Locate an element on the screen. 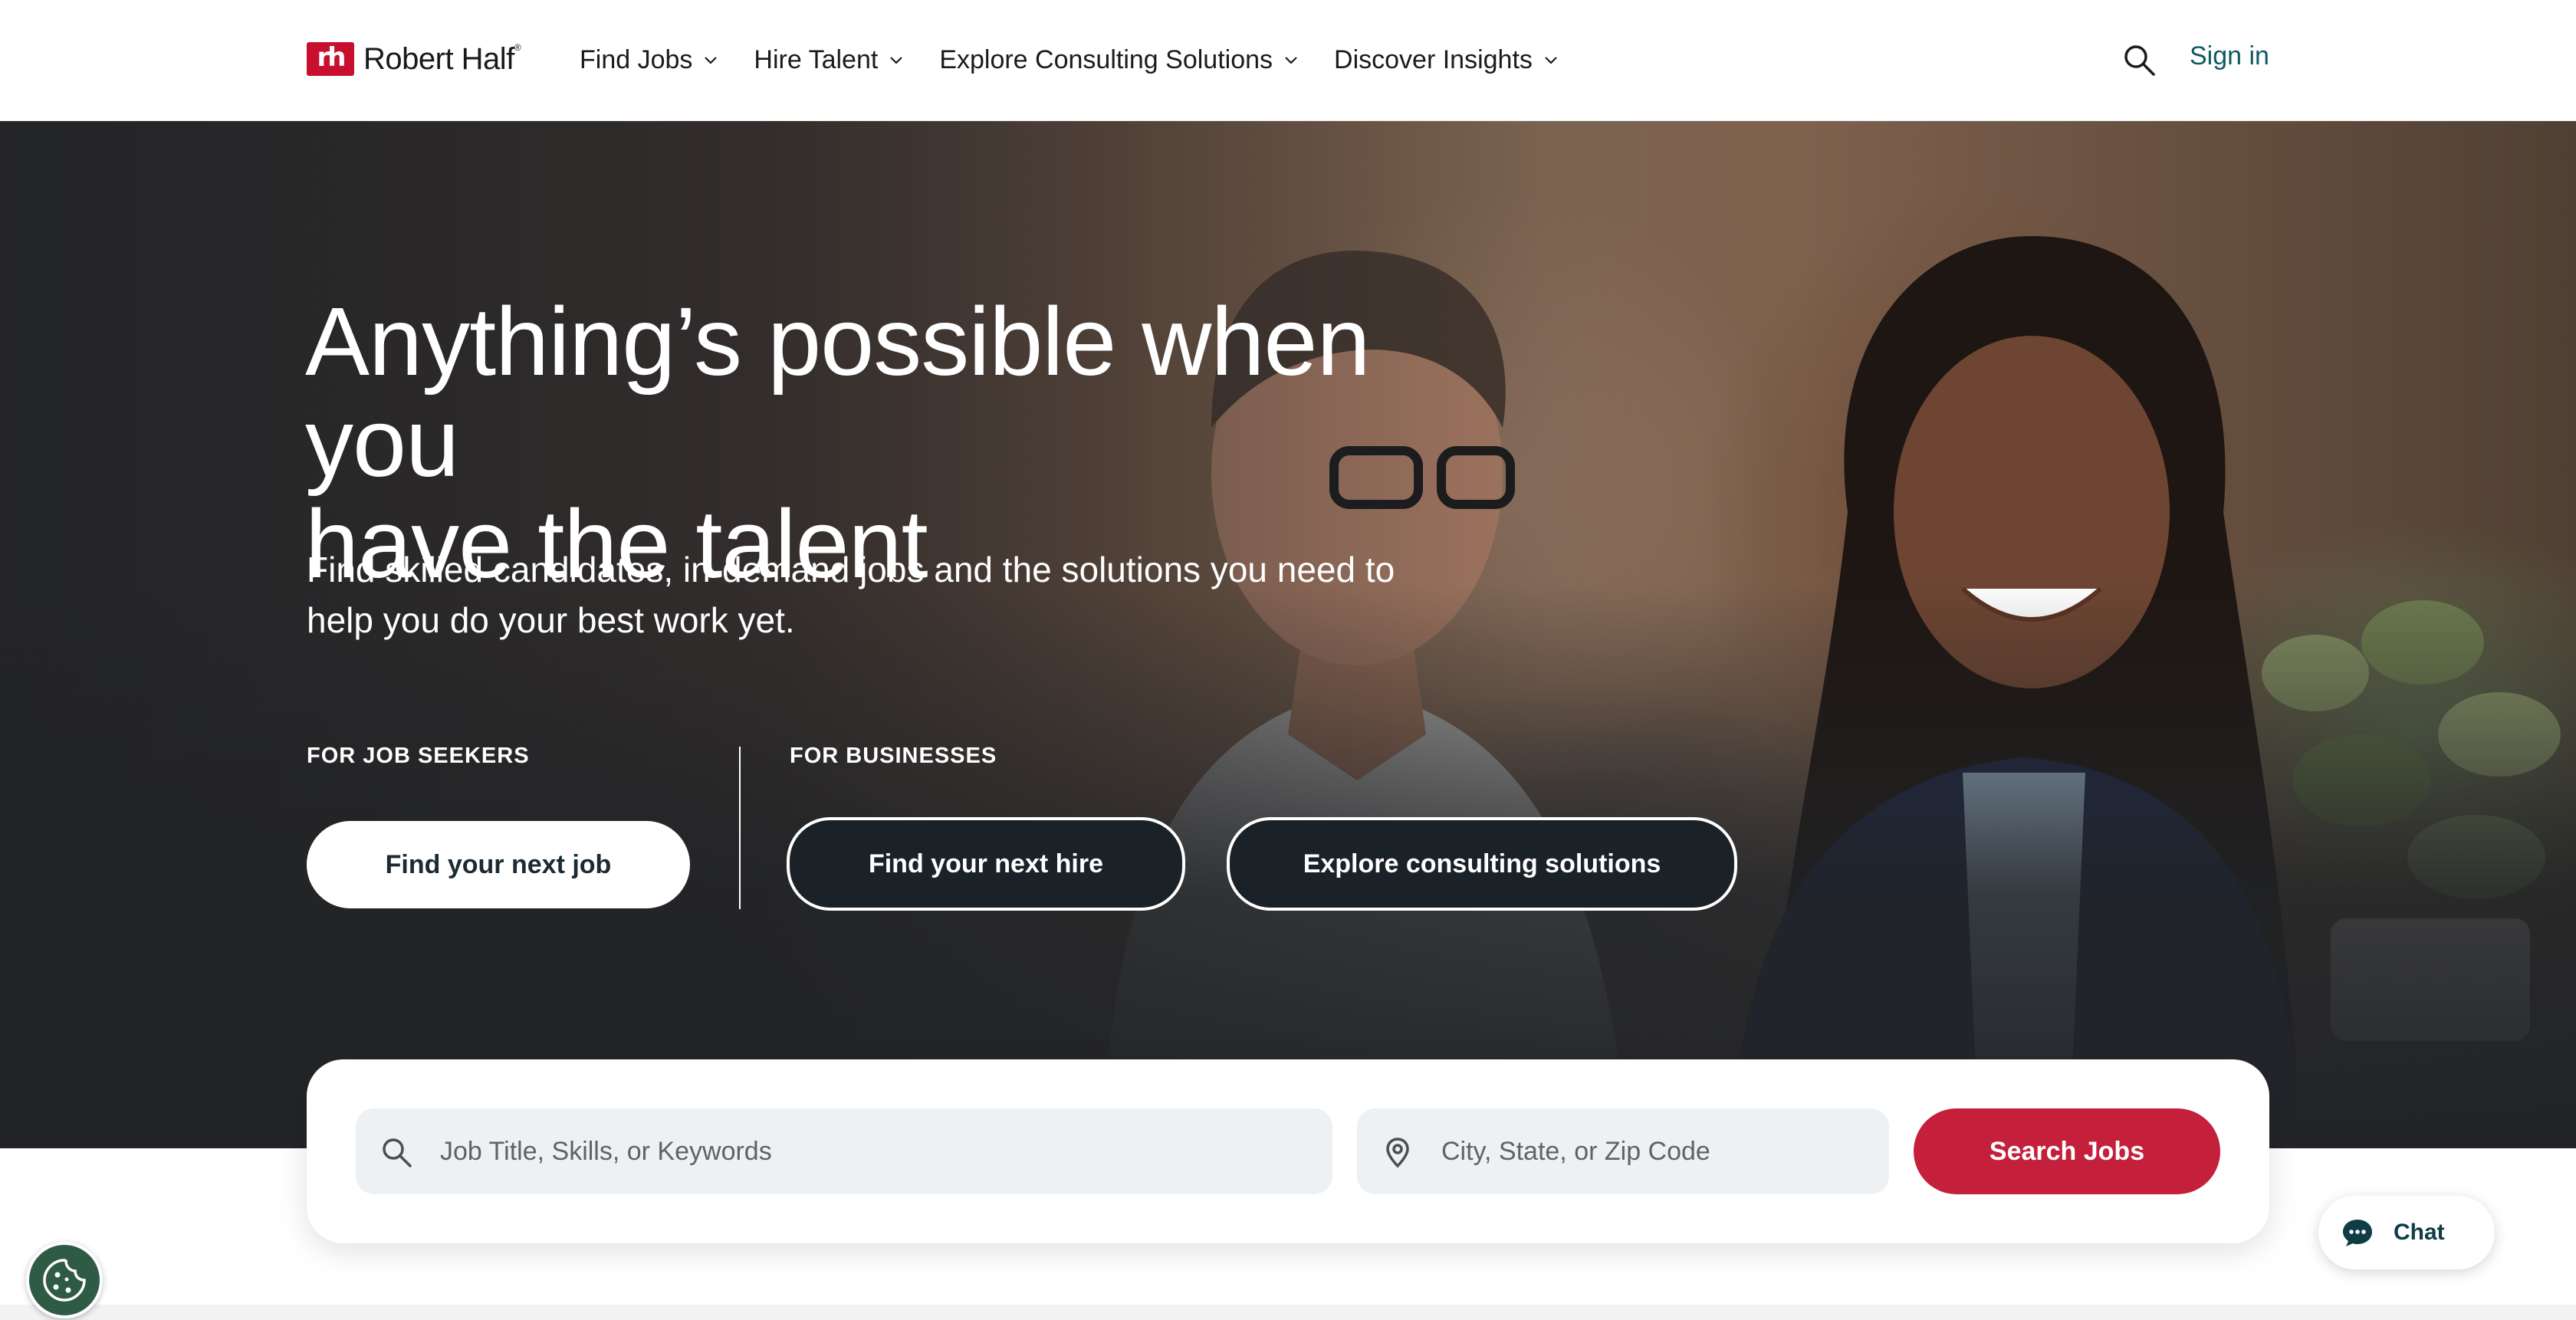 The height and width of the screenshot is (1320, 2576). nav-find-jobs-label: Find Jobs is located at coordinates (637, 59).